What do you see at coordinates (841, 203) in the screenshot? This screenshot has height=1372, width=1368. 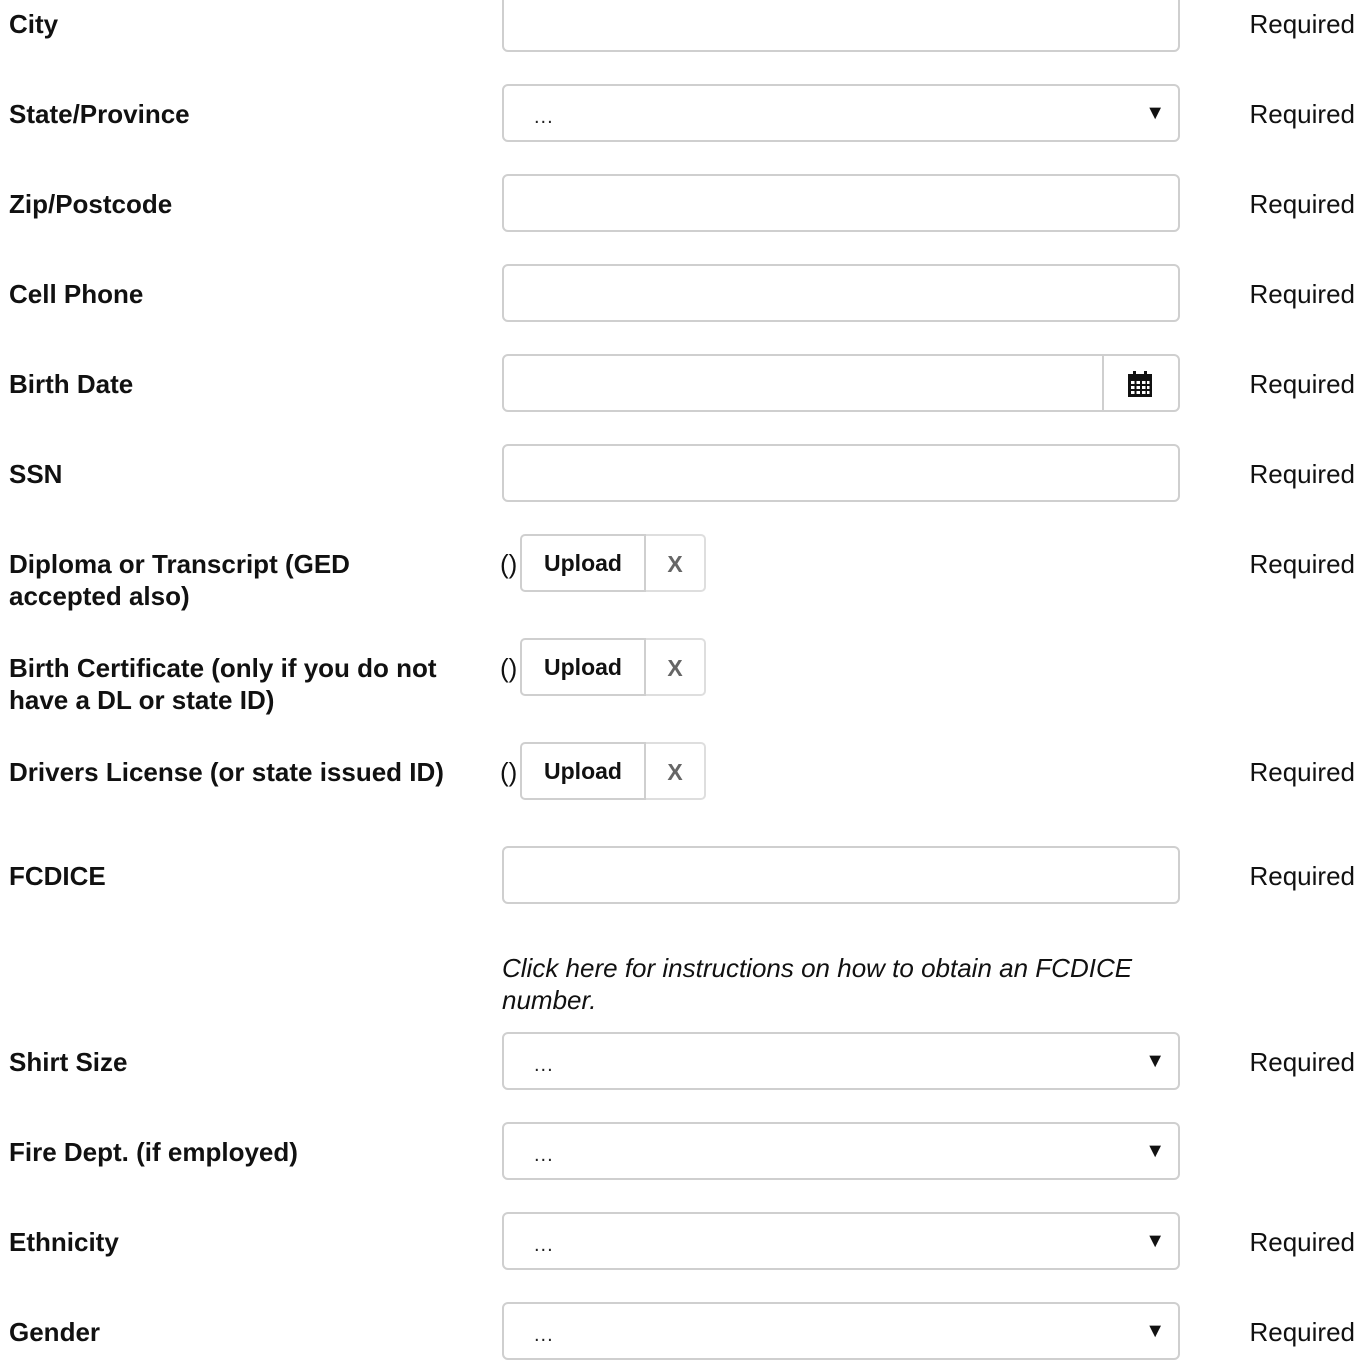 I see `zip-input` at bounding box center [841, 203].